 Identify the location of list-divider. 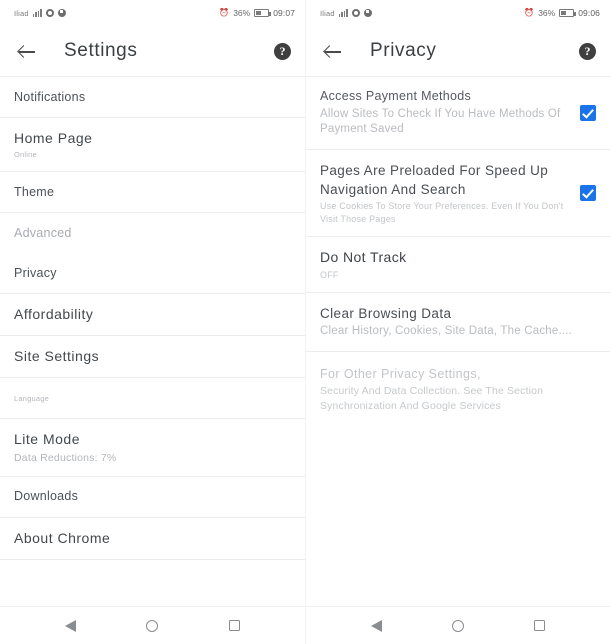
(152, 559).